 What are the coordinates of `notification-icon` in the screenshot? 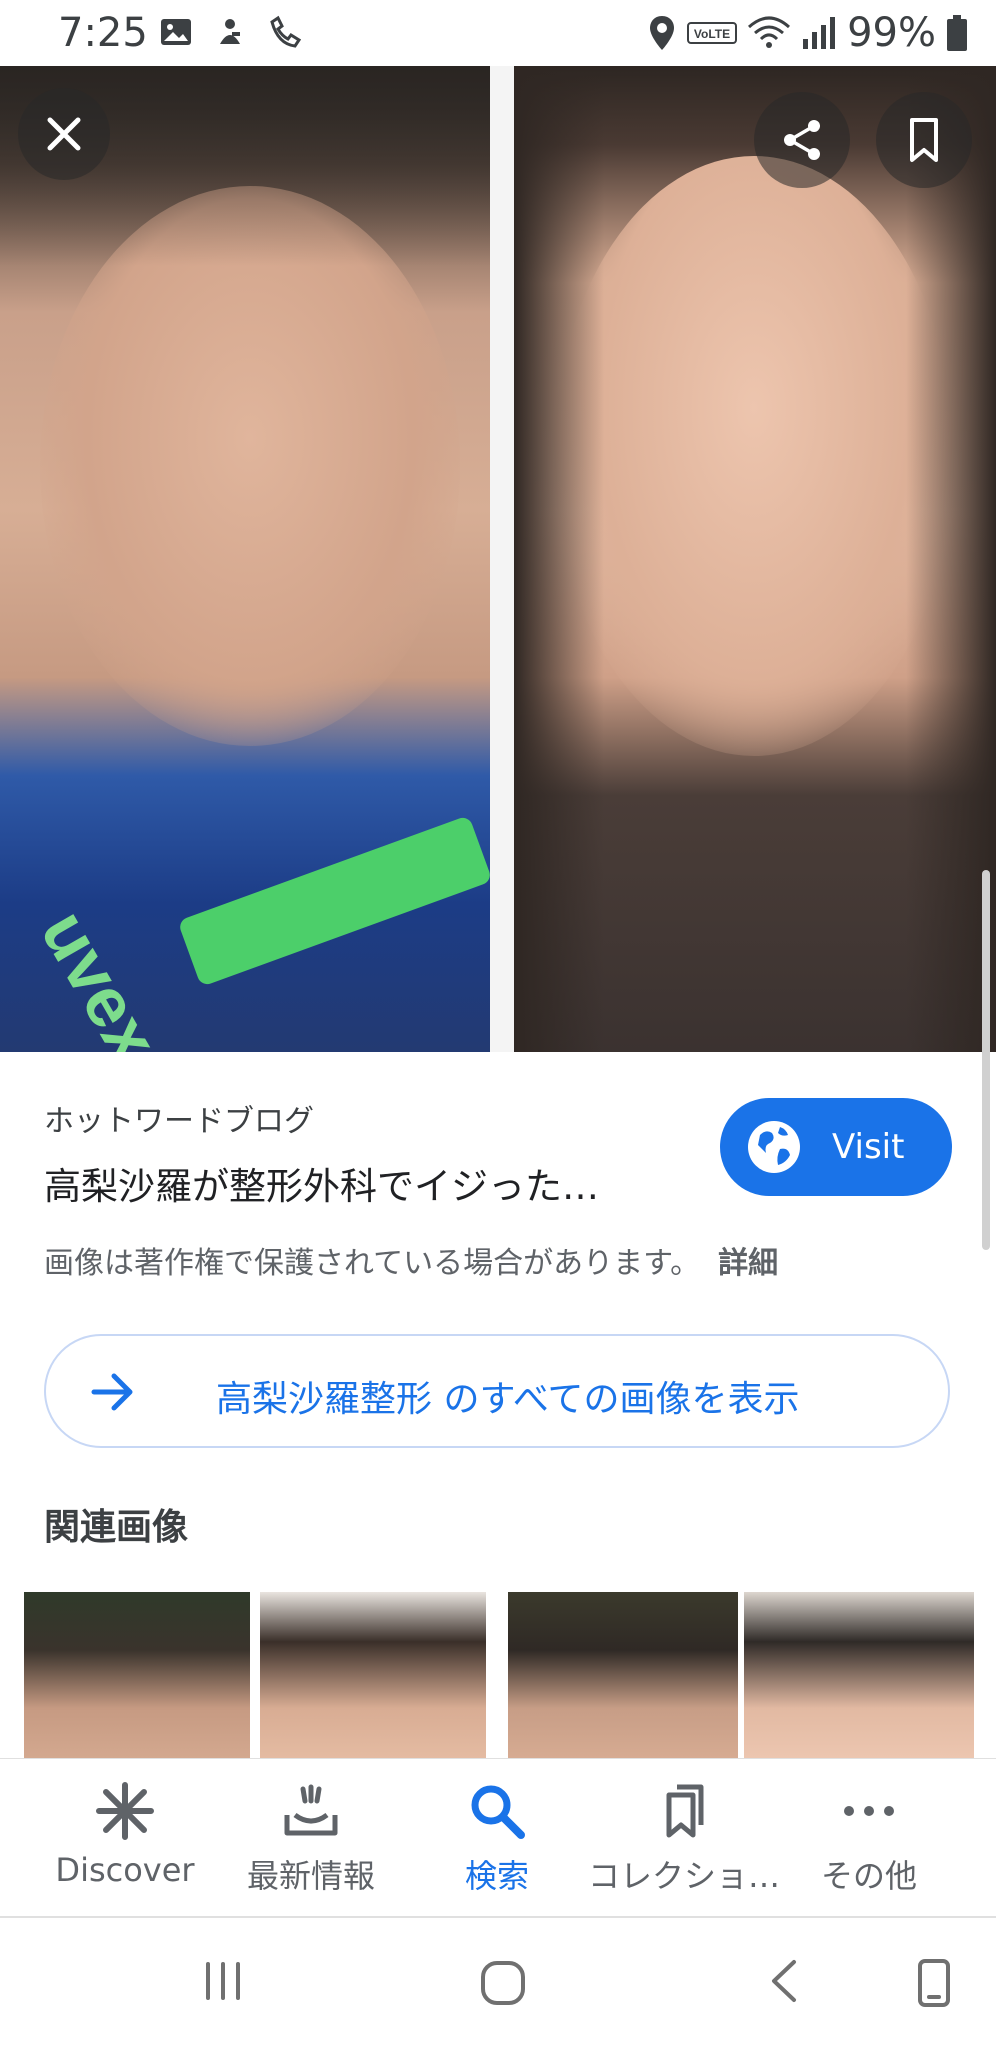 It's located at (230, 31).